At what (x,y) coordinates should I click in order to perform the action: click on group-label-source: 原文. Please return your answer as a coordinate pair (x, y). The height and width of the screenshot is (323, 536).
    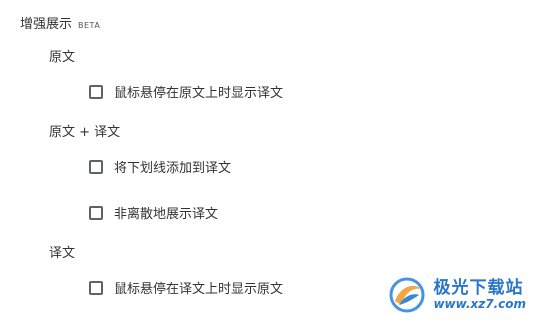
    Looking at the image, I should click on (62, 57).